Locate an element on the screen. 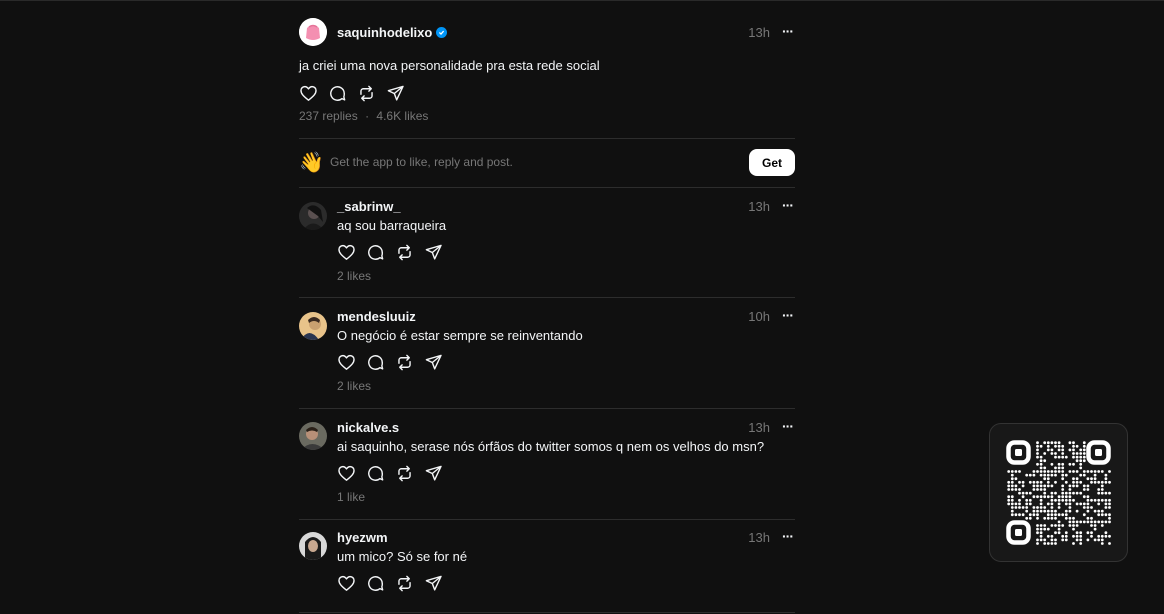  likes-count: 4.6K likes is located at coordinates (402, 116).